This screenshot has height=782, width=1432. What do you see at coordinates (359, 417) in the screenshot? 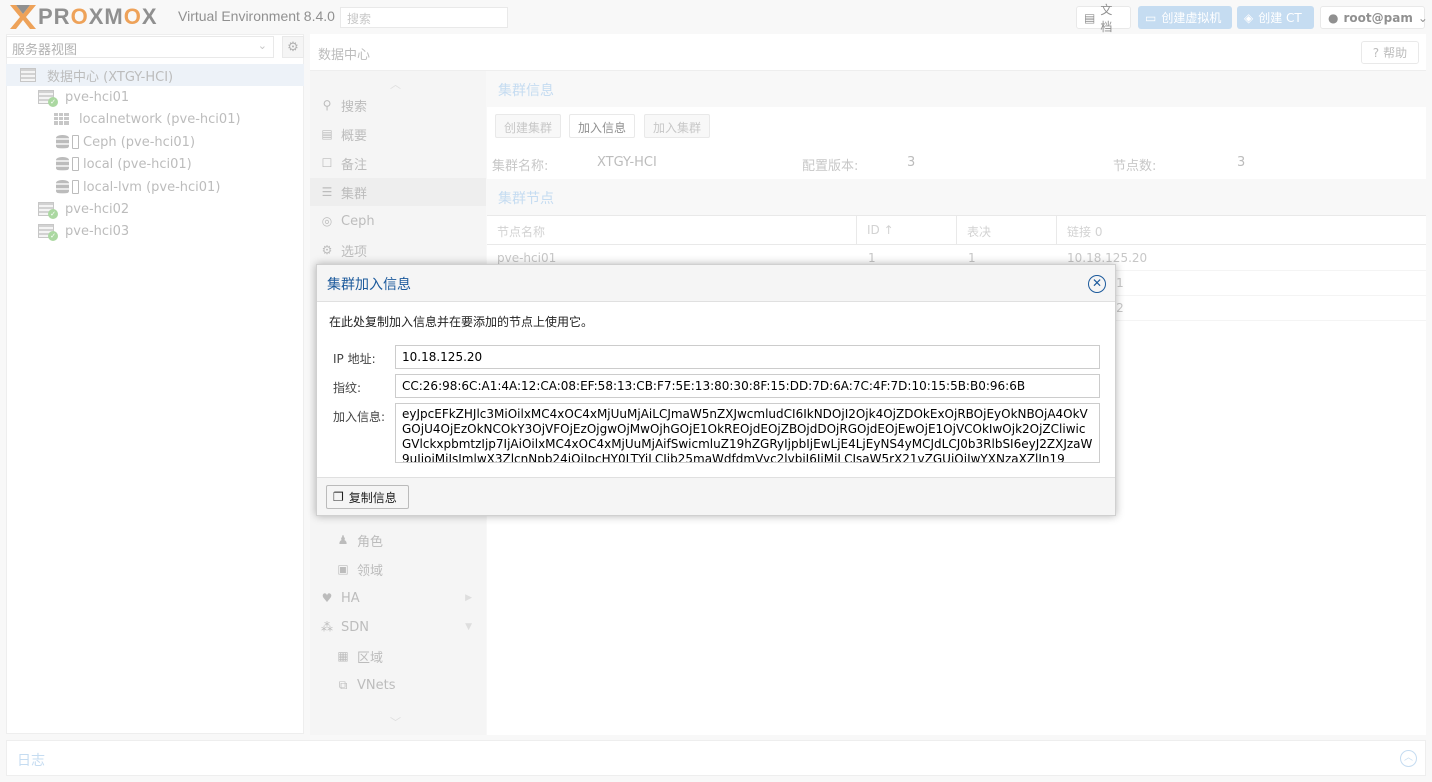
I see `join-info-label: 加入信息:` at bounding box center [359, 417].